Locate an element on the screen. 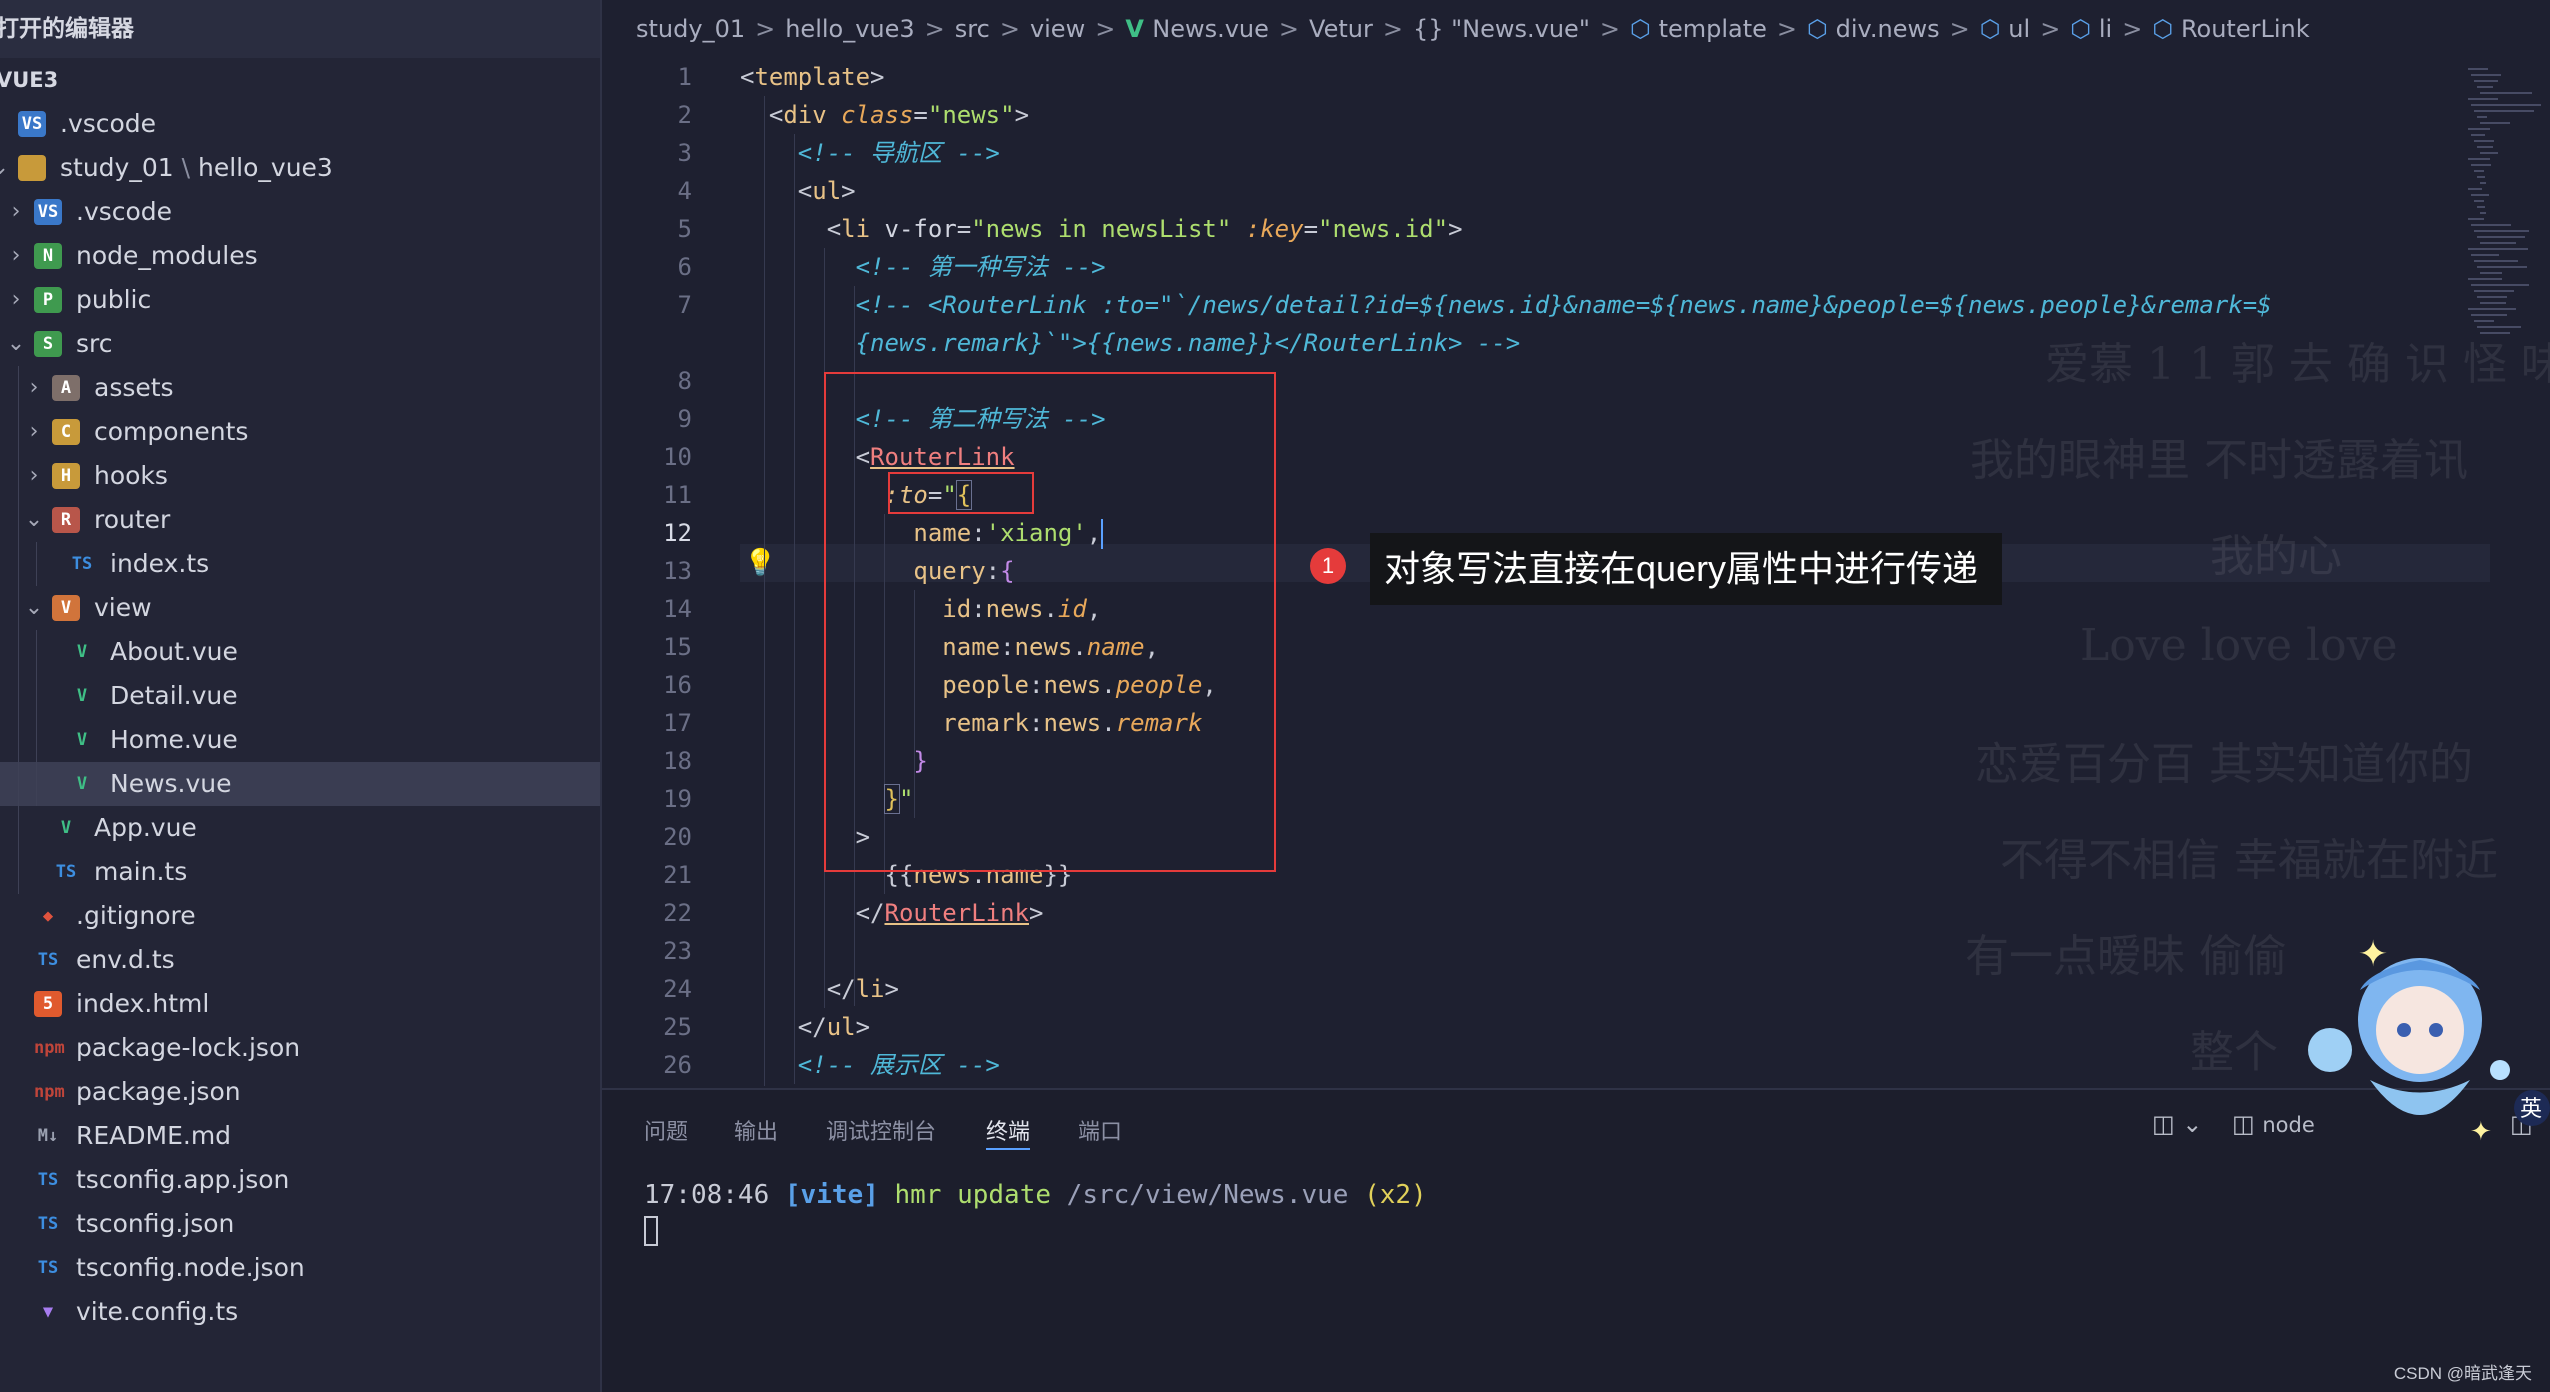 The width and height of the screenshot is (2550, 1392). tree-item-label: index.html is located at coordinates (143, 1003).